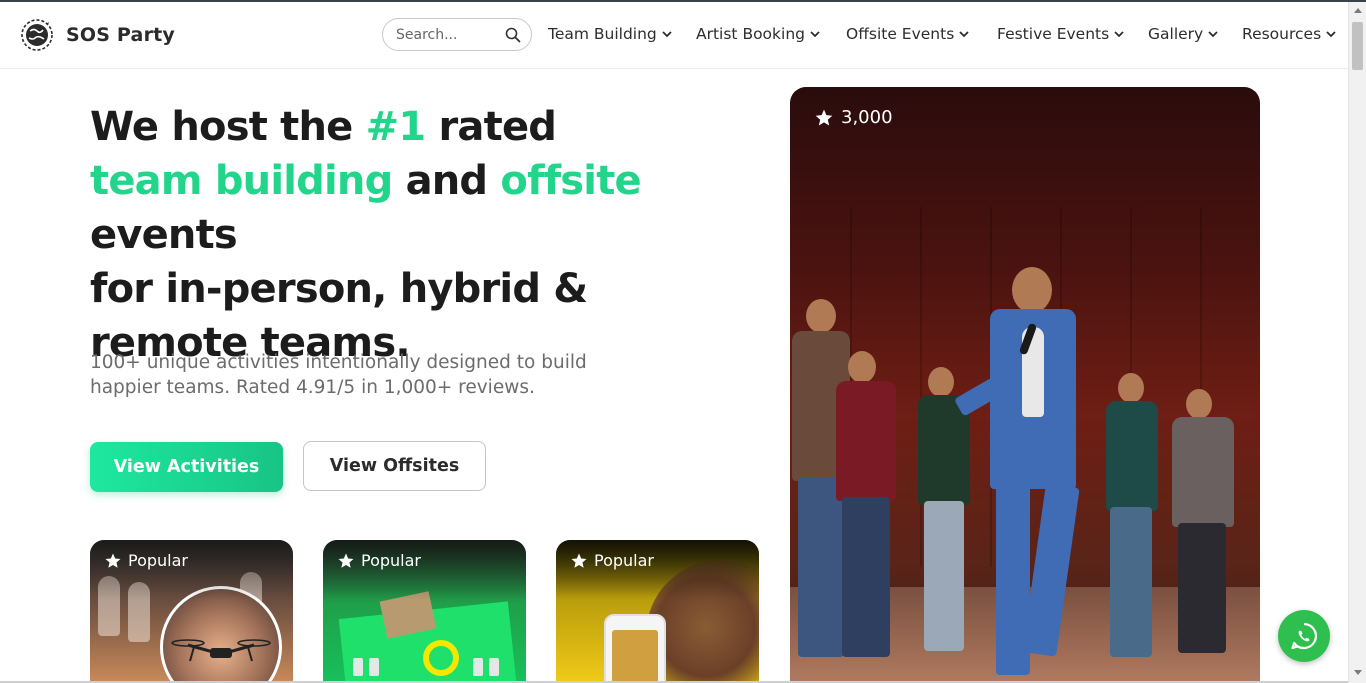 Image resolution: width=1366 pixels, height=683 pixels. I want to click on nav-label: Festive Events, so click(1053, 34).